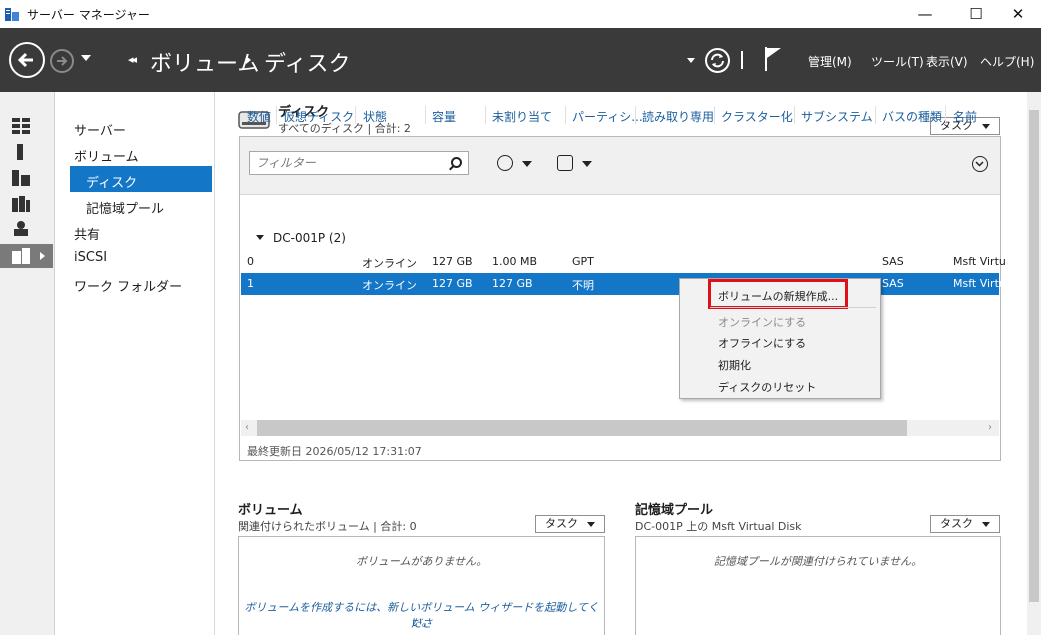 The image size is (1041, 635). Describe the element at coordinates (100, 129) in the screenshot. I see `subnav-item-servers: サーバー` at that location.